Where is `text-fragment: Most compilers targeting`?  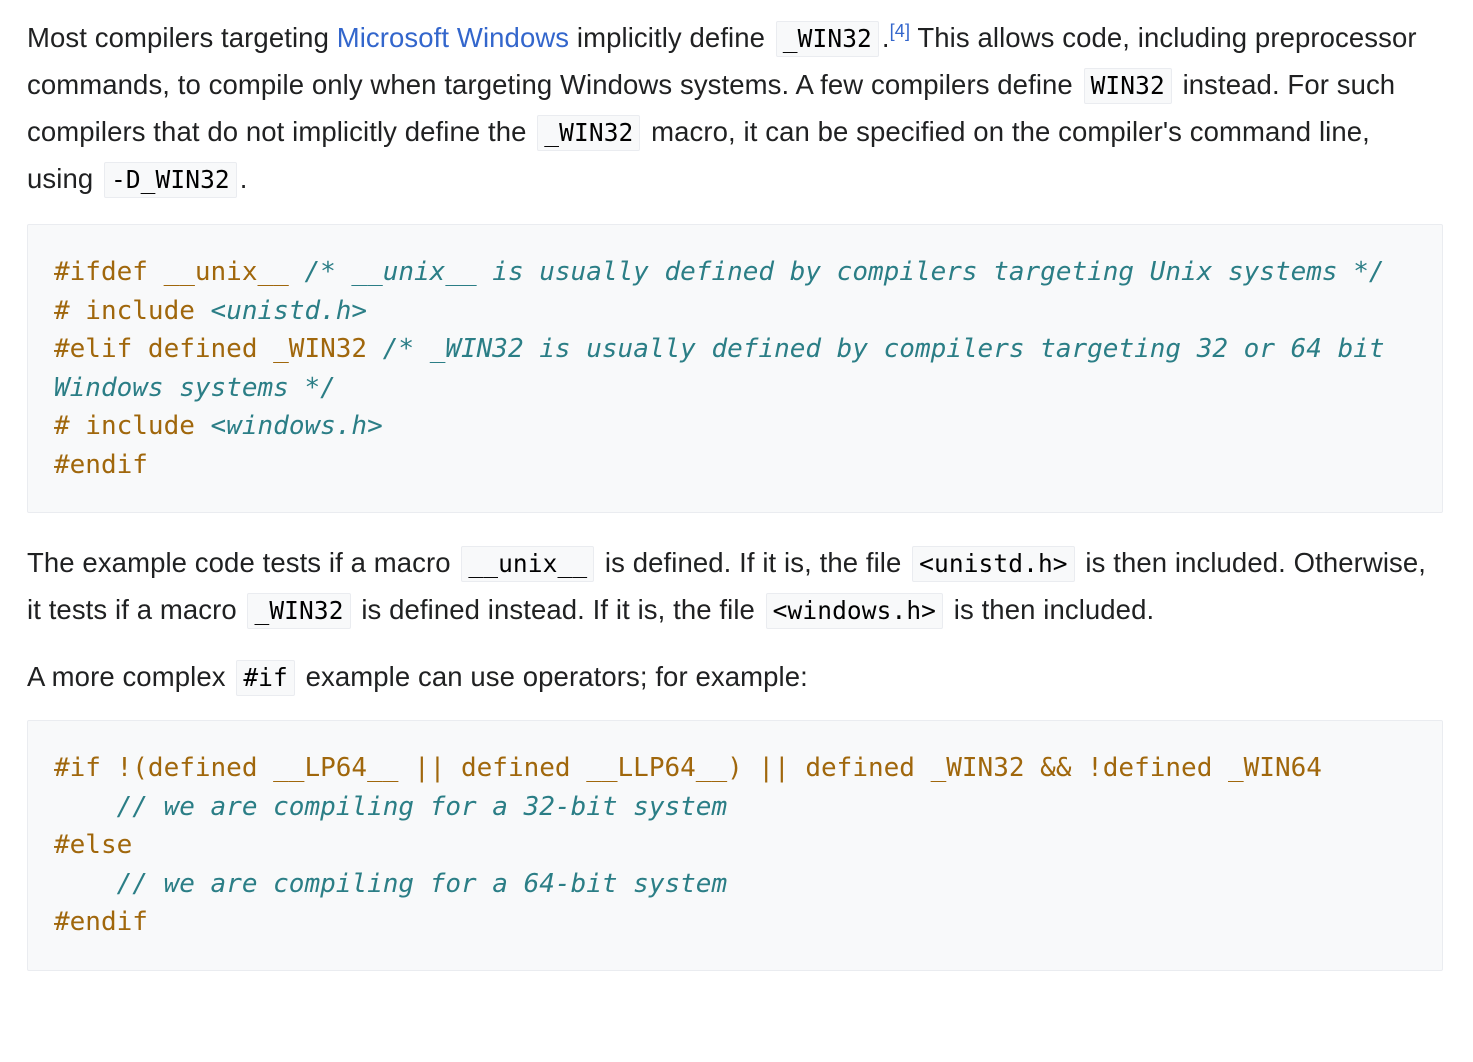
text-fragment: Most compilers targeting is located at coordinates (182, 37).